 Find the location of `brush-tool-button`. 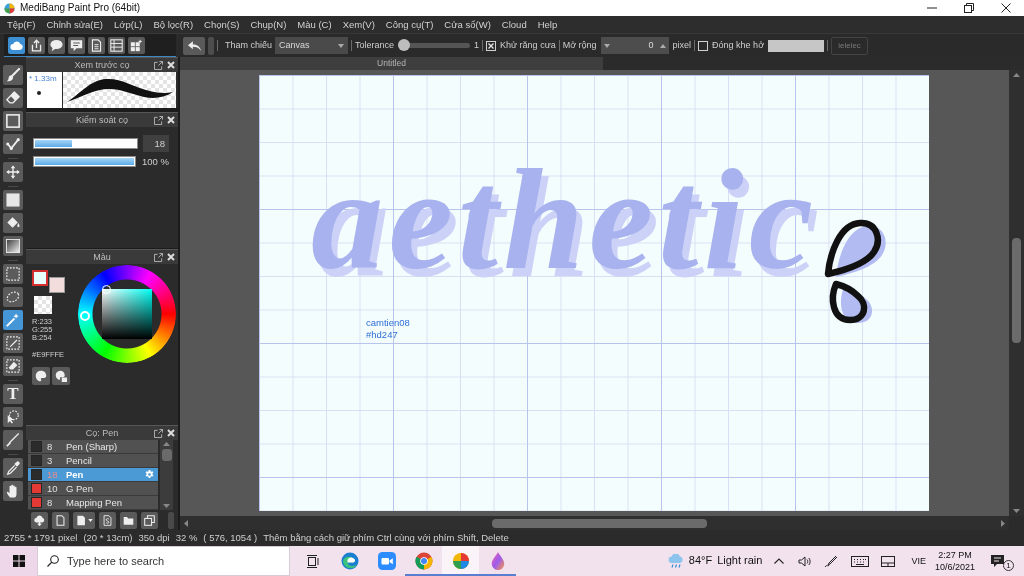

brush-tool-button is located at coordinates (13, 75).